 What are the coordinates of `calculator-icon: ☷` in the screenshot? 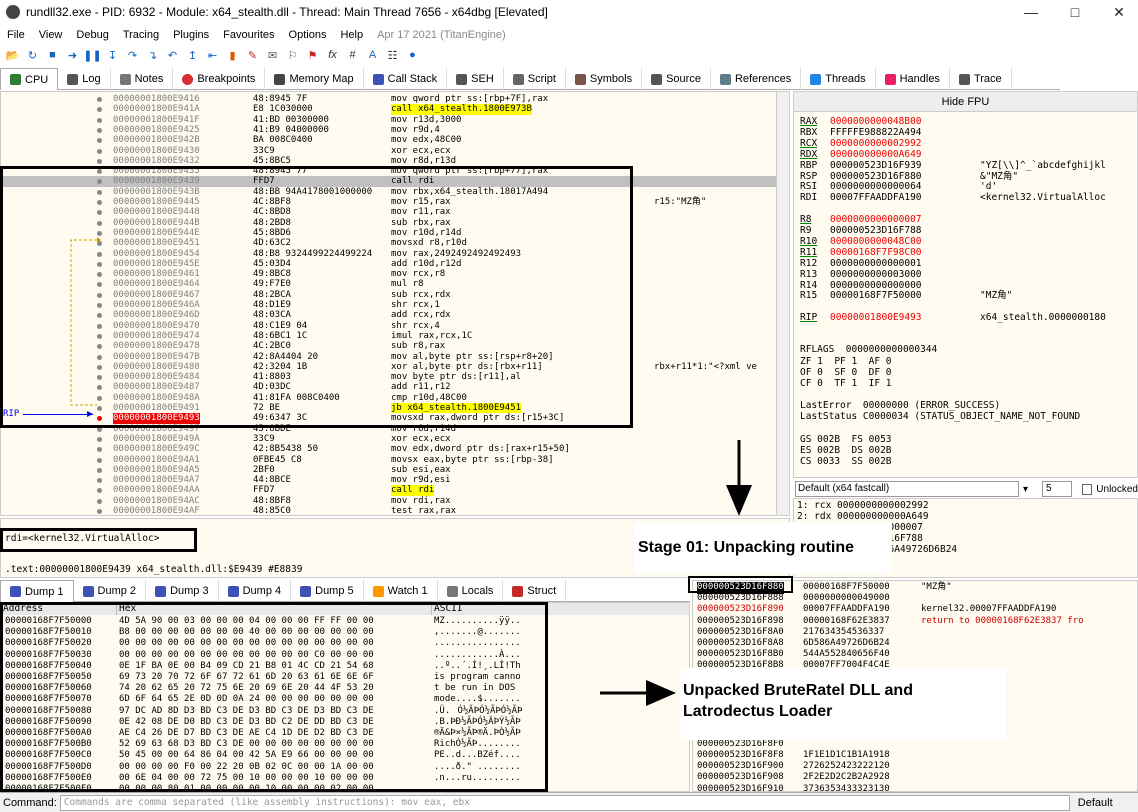 It's located at (392, 55).